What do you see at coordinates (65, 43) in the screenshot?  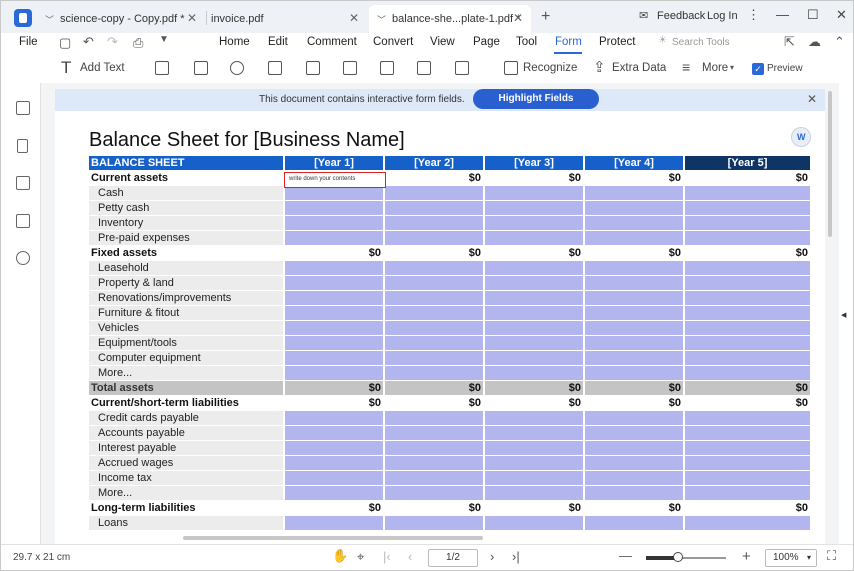 I see `save-icon: ▢` at bounding box center [65, 43].